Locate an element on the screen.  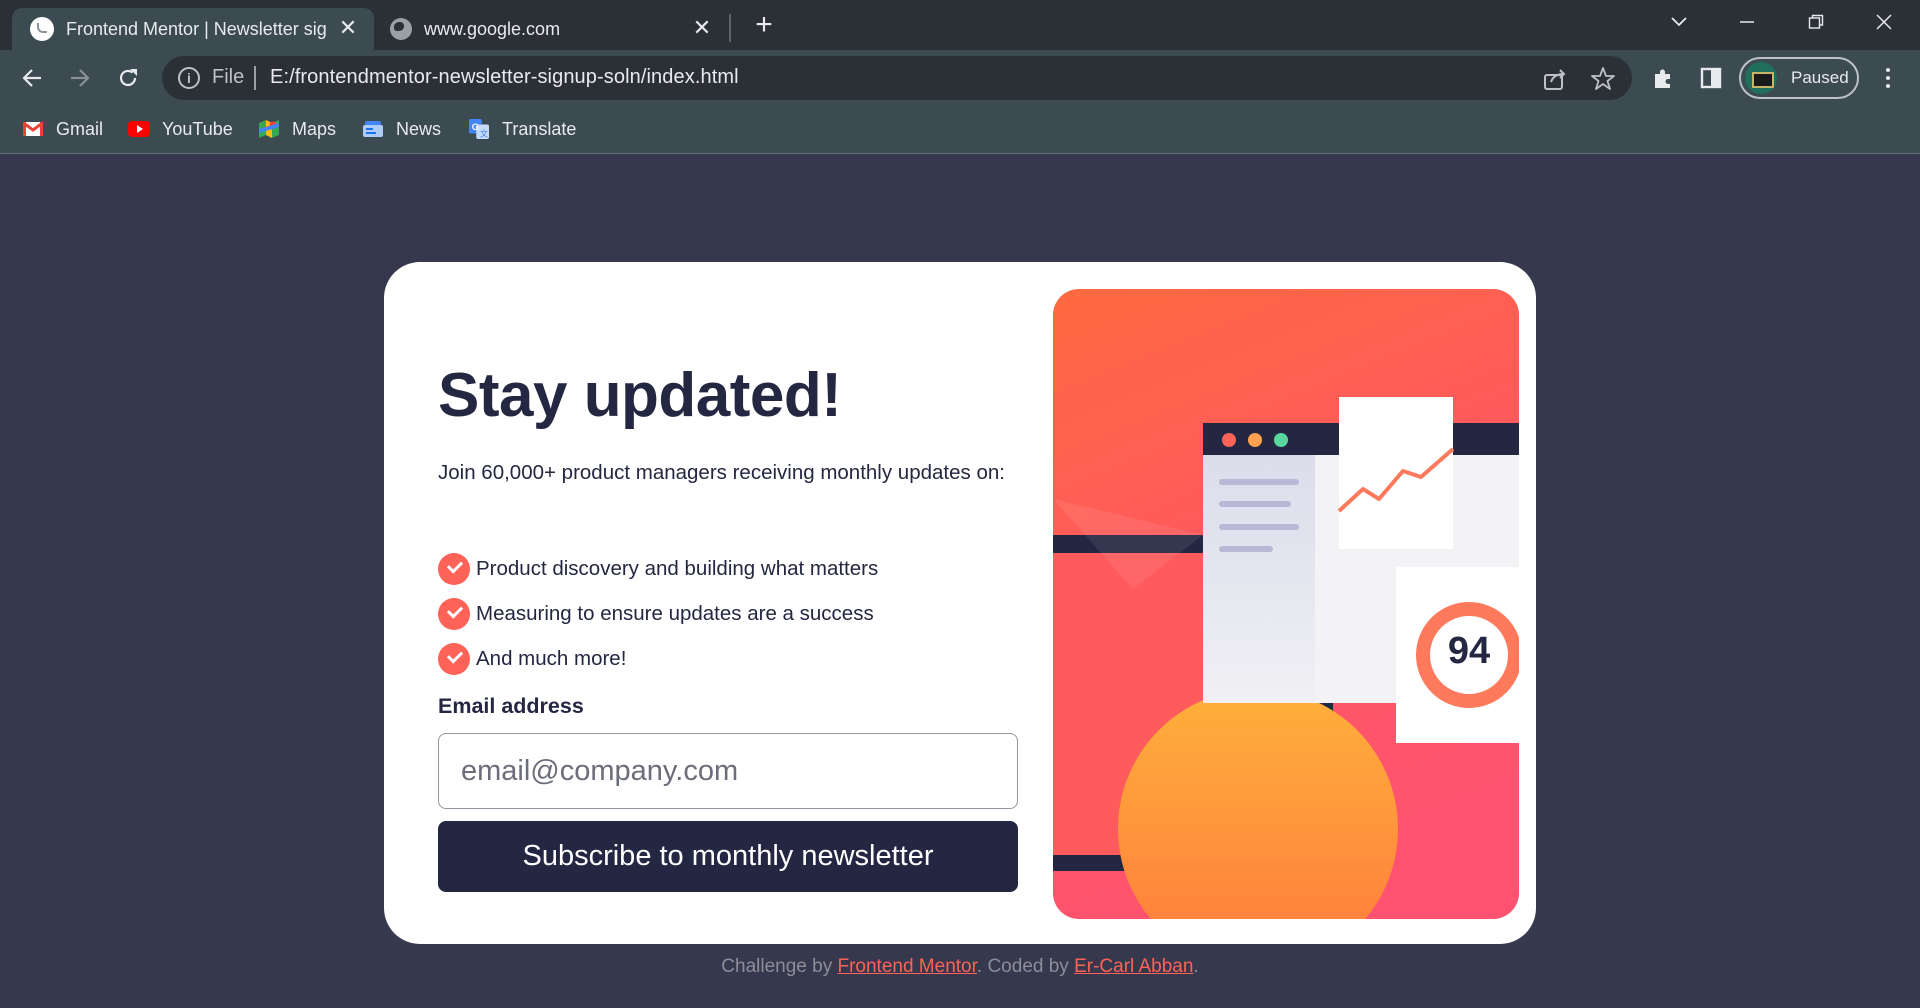
footer-text: Challenge by is located at coordinates (779, 966).